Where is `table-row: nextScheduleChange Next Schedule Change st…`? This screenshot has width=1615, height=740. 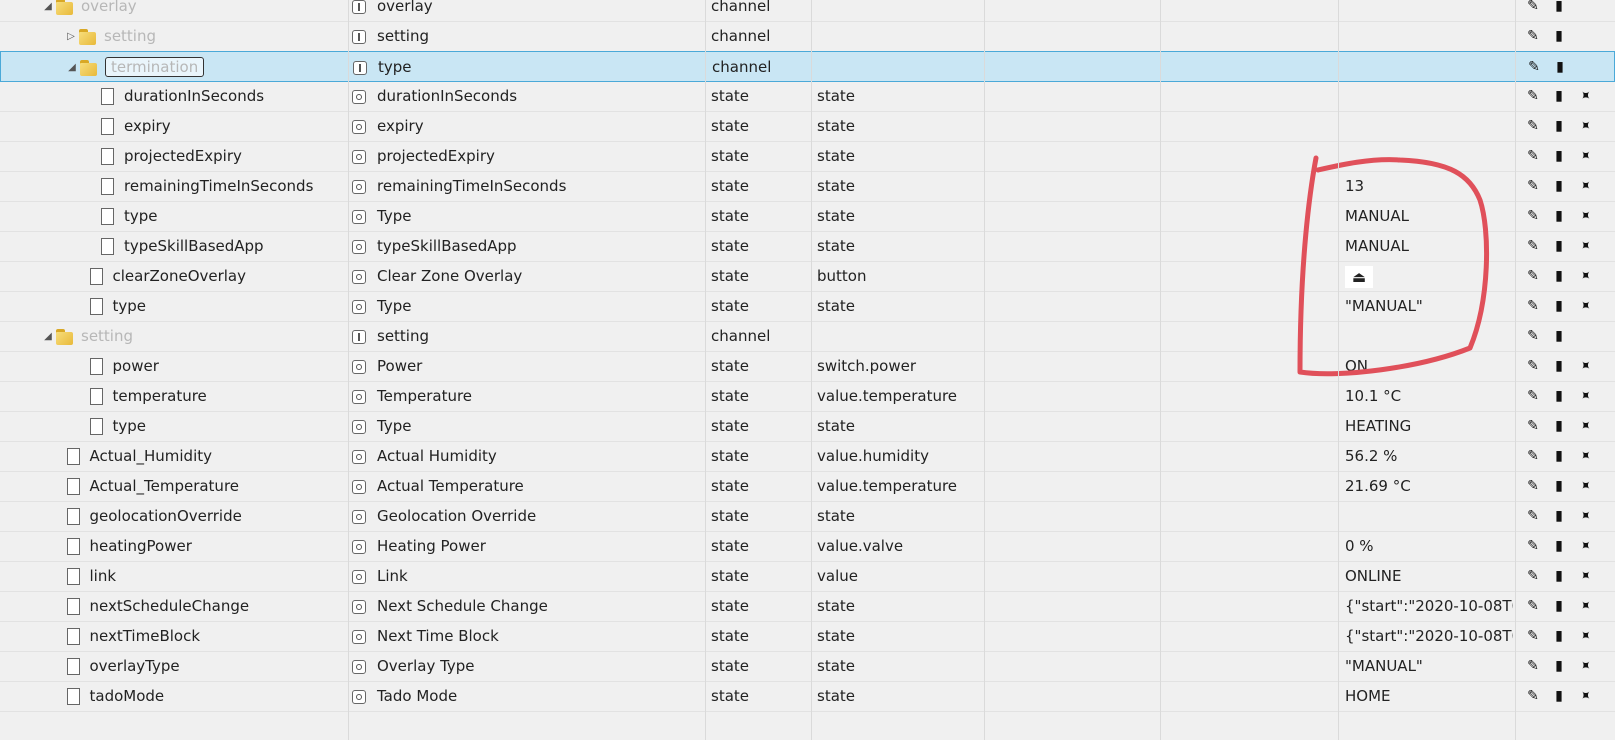 table-row: nextScheduleChange Next Schedule Change st… is located at coordinates (807, 606).